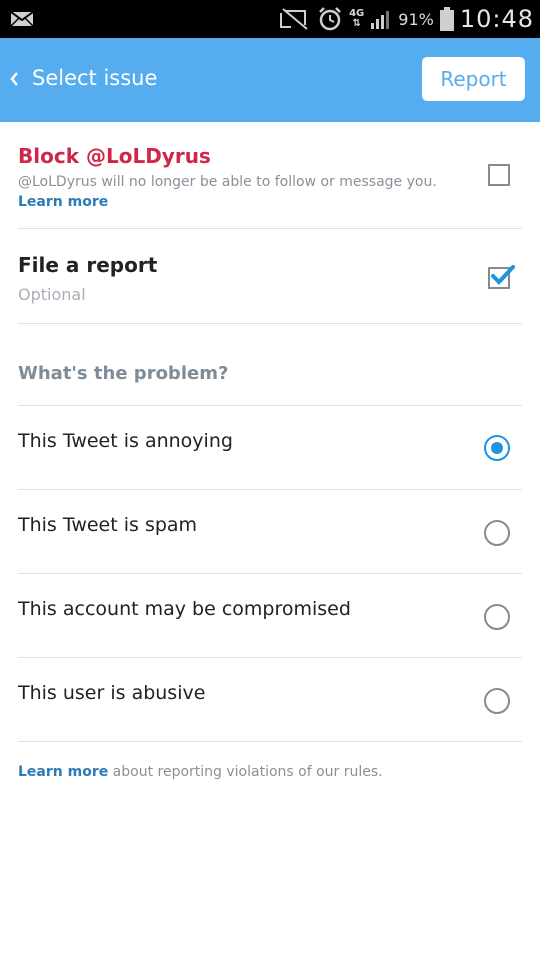 The image size is (540, 960). I want to click on file-report-checkbox, so click(501, 277).